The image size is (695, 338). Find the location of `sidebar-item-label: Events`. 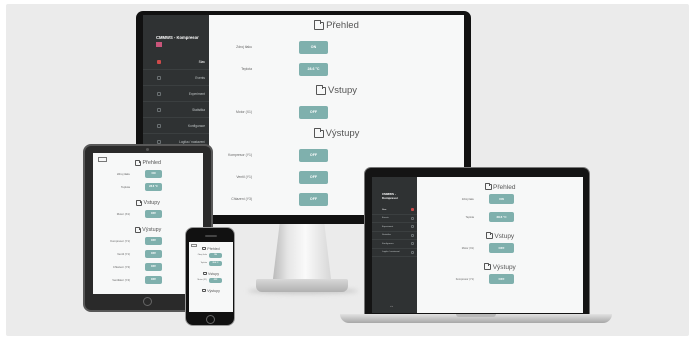

sidebar-item-label: Events is located at coordinates (385, 218).